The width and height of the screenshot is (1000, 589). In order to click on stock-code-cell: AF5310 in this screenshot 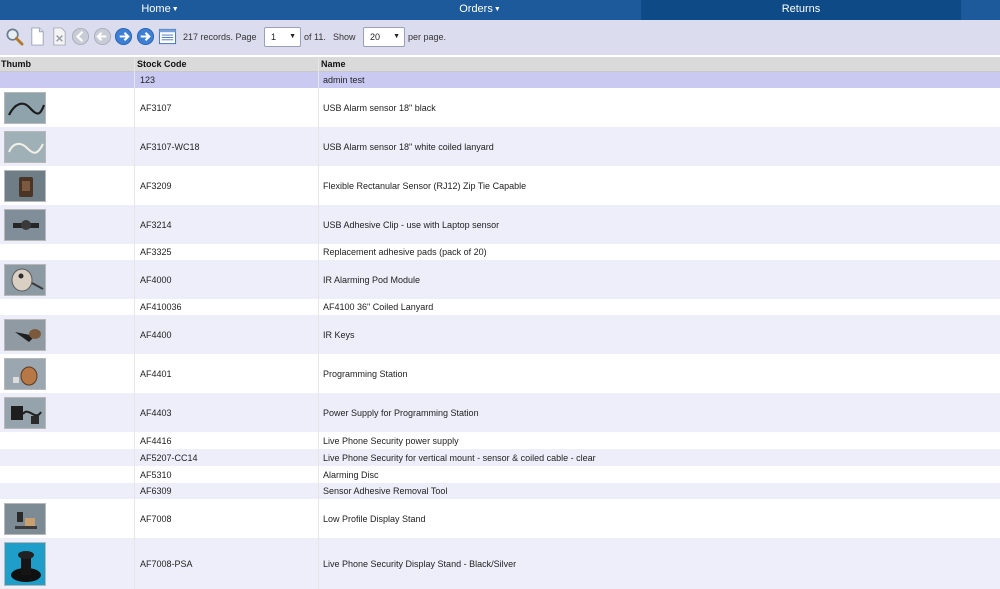, I will do `click(156, 474)`.